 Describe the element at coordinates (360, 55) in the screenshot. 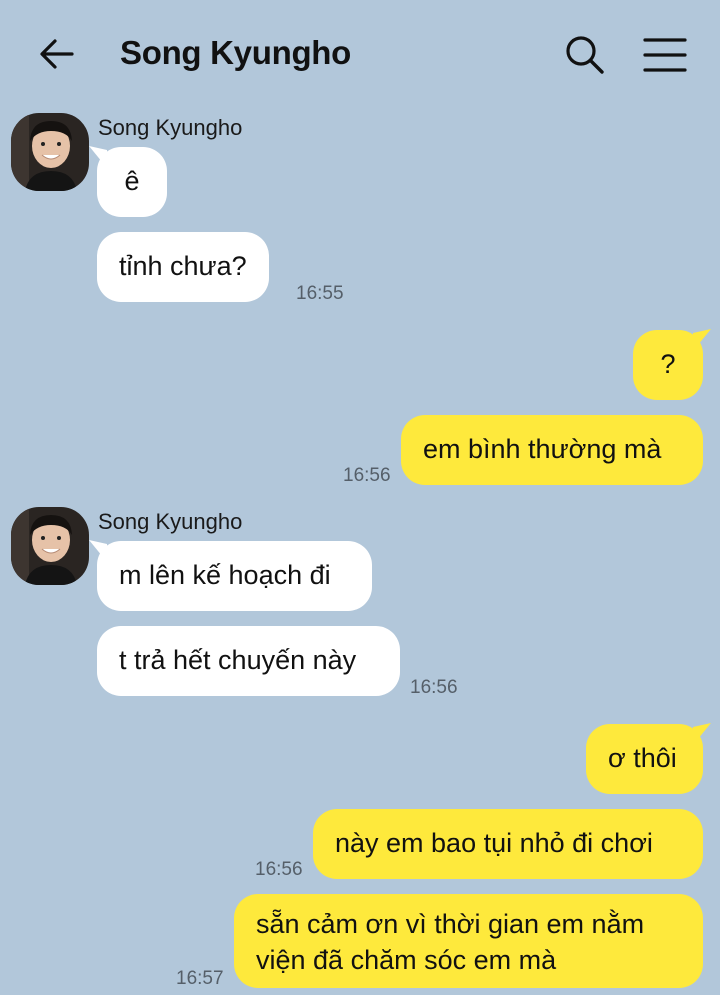

I see `chat-header: Song Kyungho` at that location.